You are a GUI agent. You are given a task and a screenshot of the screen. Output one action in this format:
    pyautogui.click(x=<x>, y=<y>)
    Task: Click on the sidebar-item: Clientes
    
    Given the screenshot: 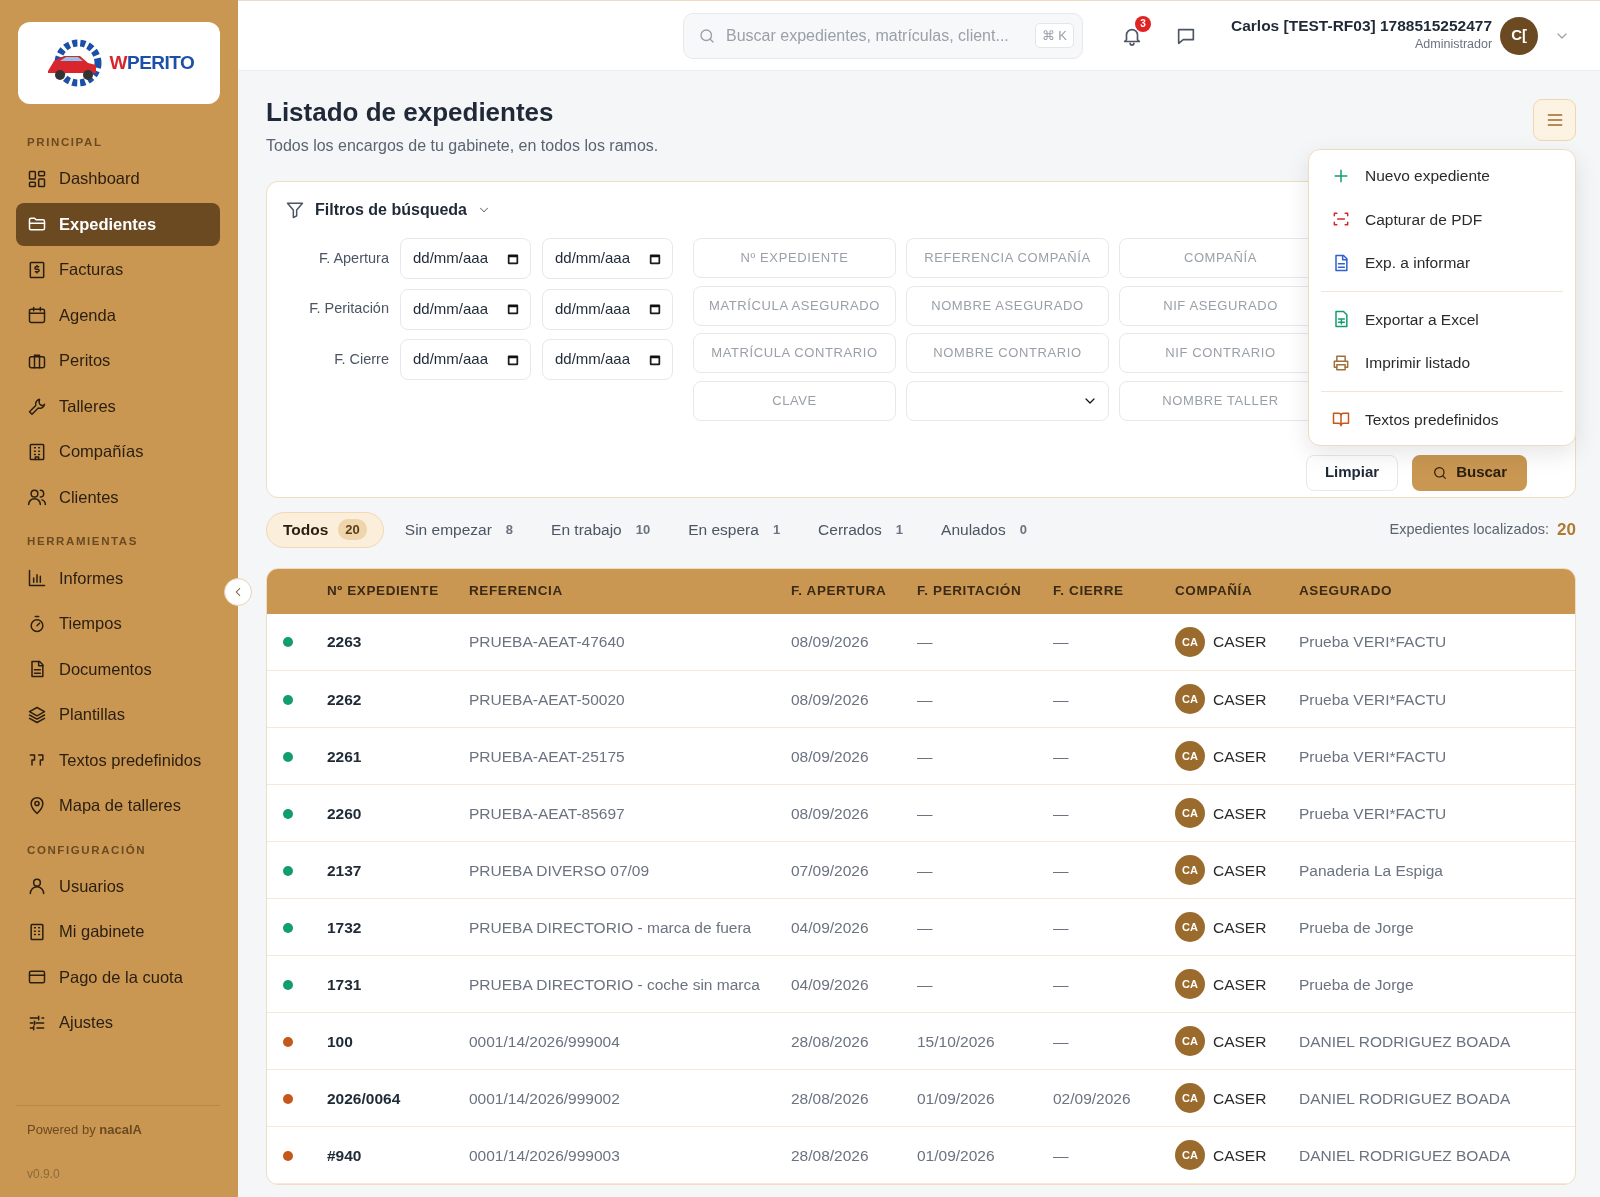 What is the action you would take?
    pyautogui.click(x=118, y=497)
    